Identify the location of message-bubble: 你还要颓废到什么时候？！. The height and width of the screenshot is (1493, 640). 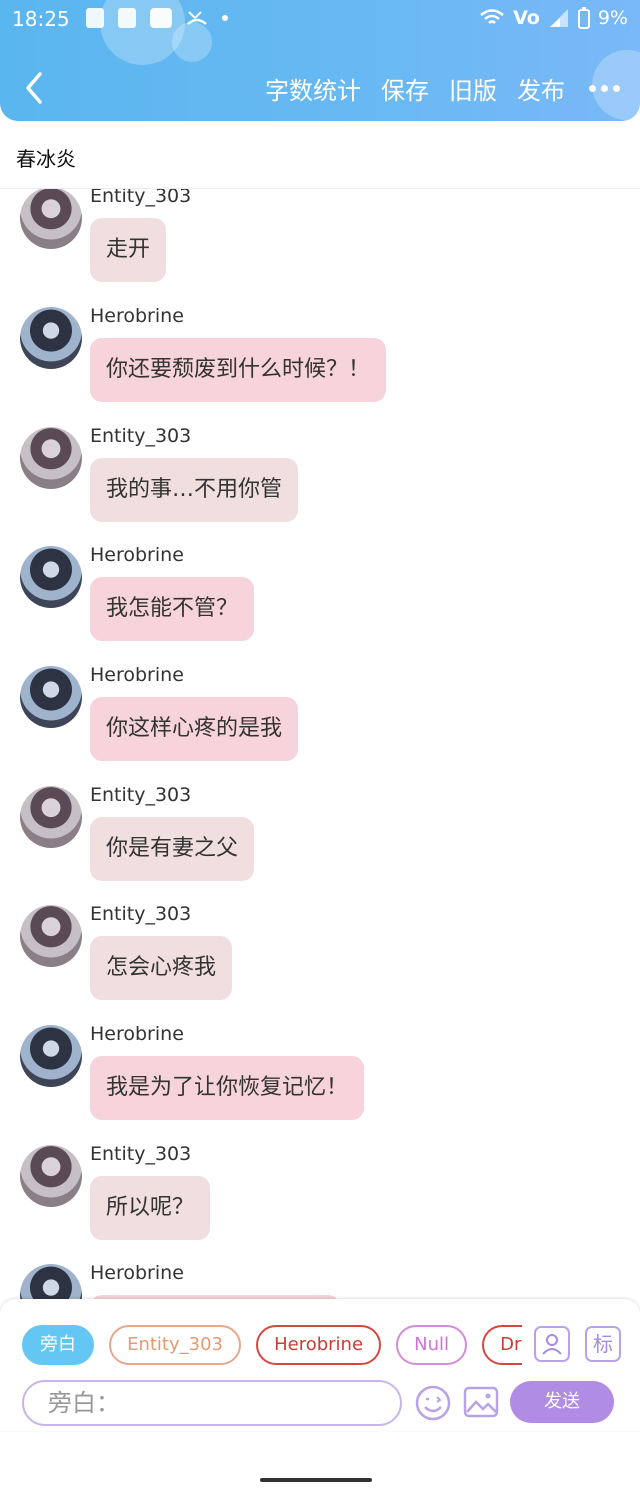
(238, 370).